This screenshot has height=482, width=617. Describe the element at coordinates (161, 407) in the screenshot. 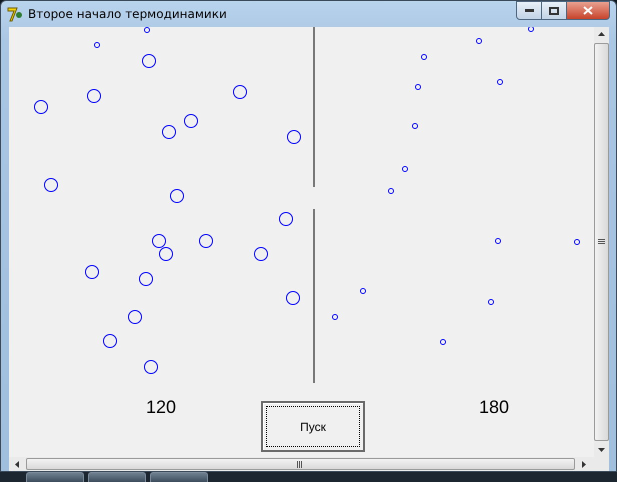

I see `left-count: 120` at that location.